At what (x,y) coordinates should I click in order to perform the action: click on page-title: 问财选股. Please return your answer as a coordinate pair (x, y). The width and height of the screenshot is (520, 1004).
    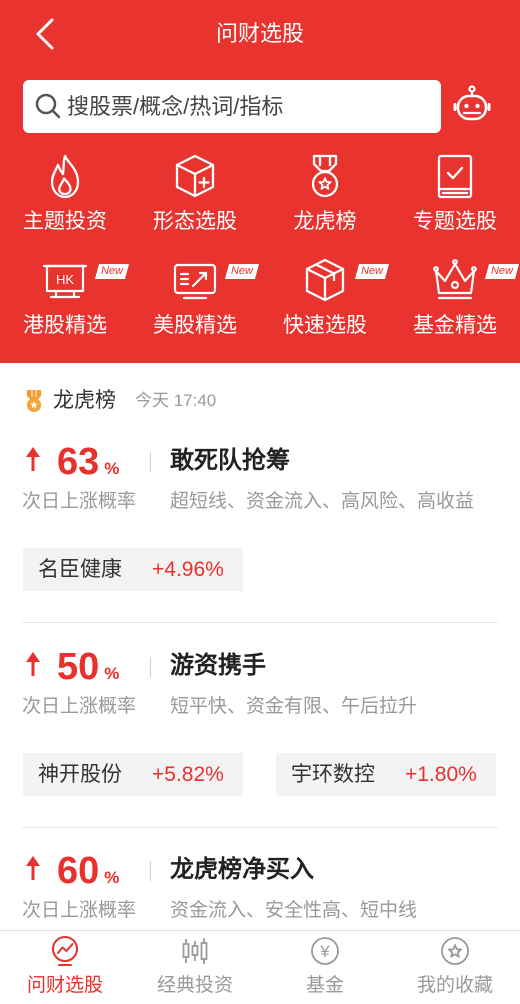
    Looking at the image, I should click on (259, 33).